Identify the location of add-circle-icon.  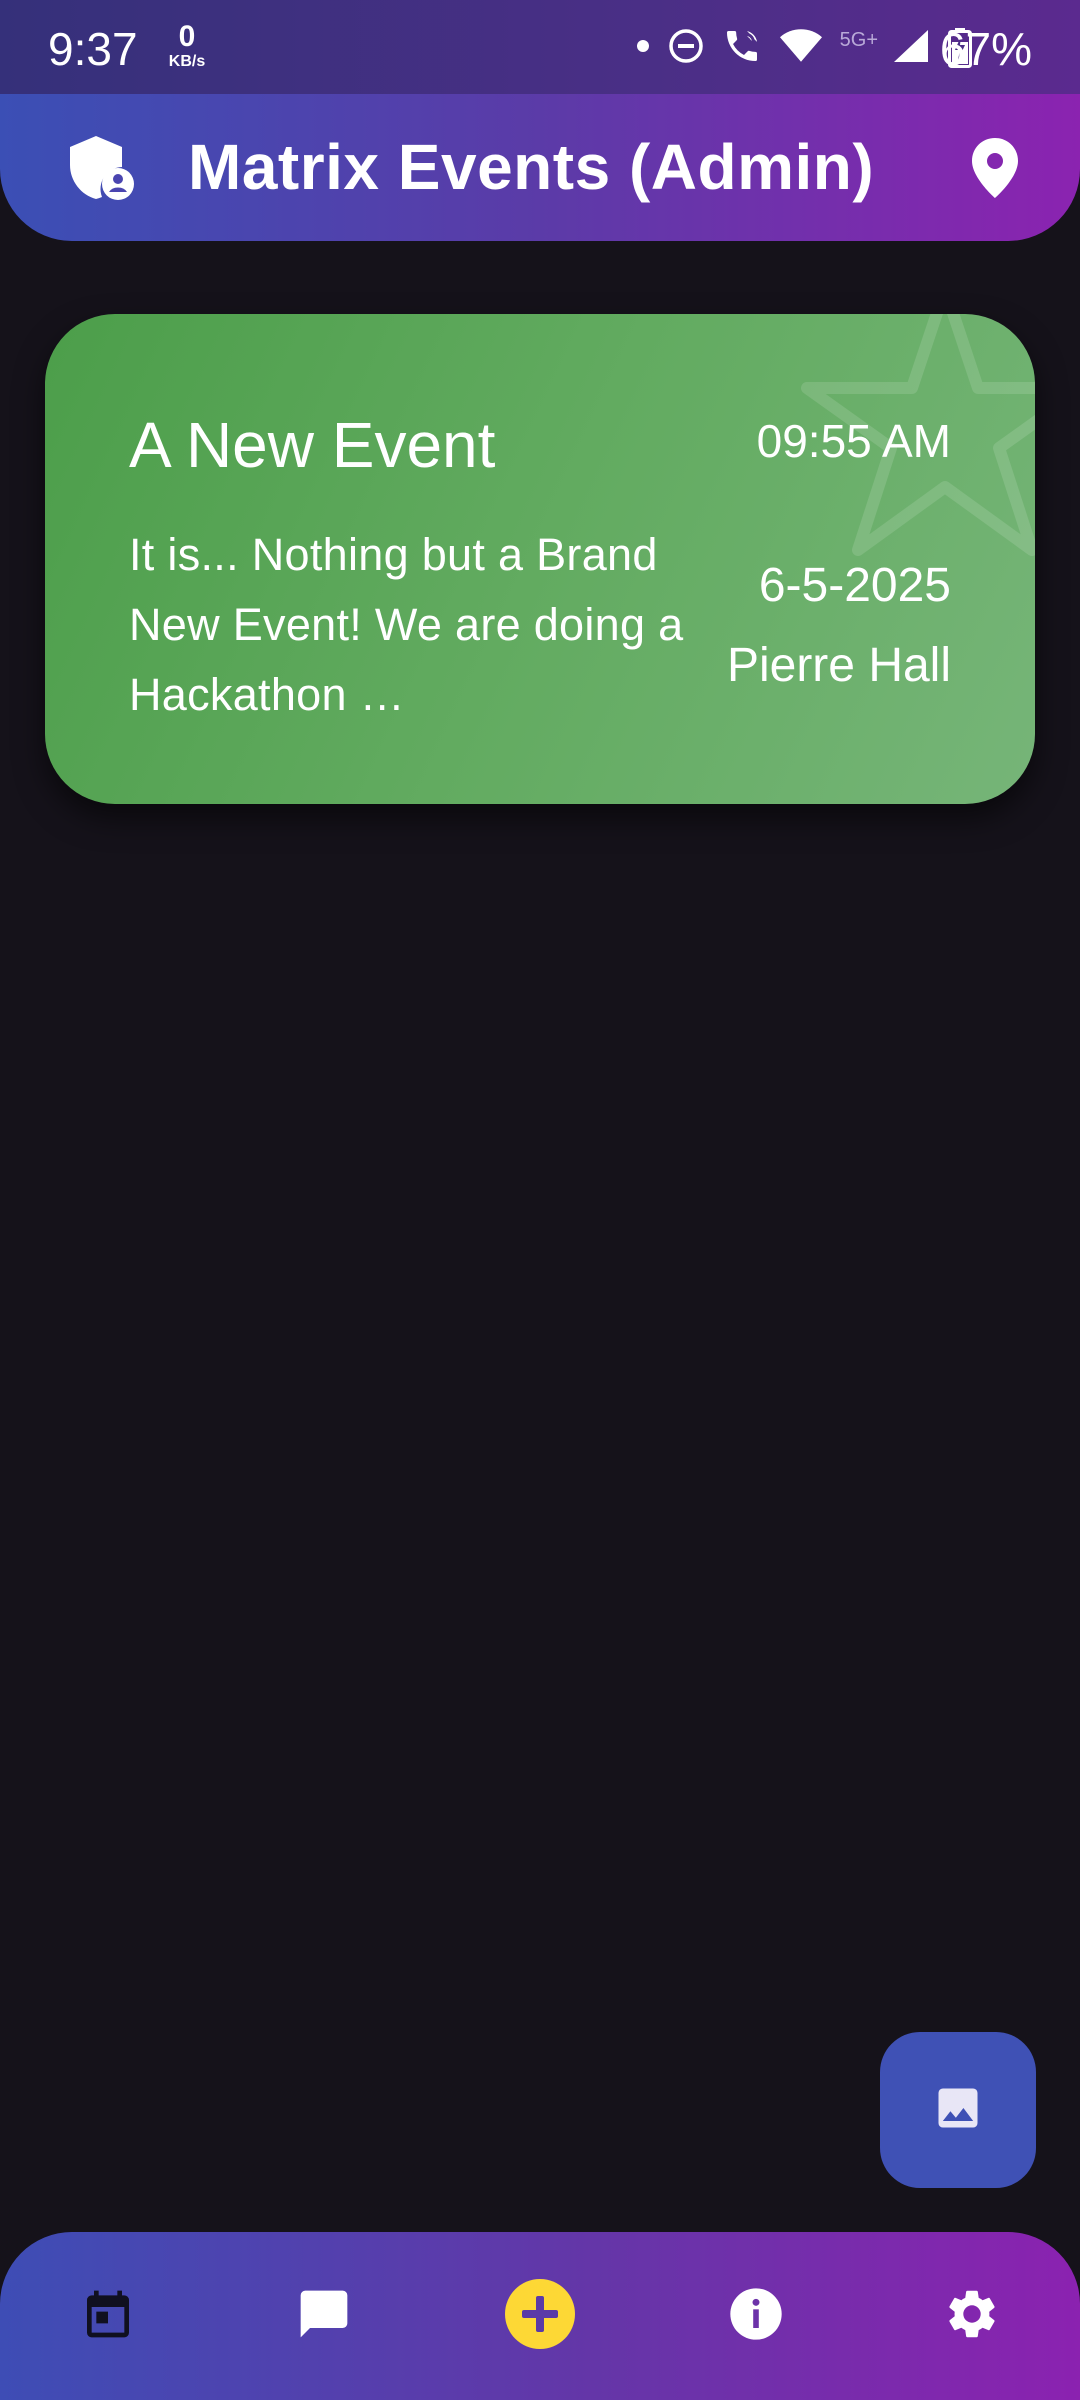
(540, 2316).